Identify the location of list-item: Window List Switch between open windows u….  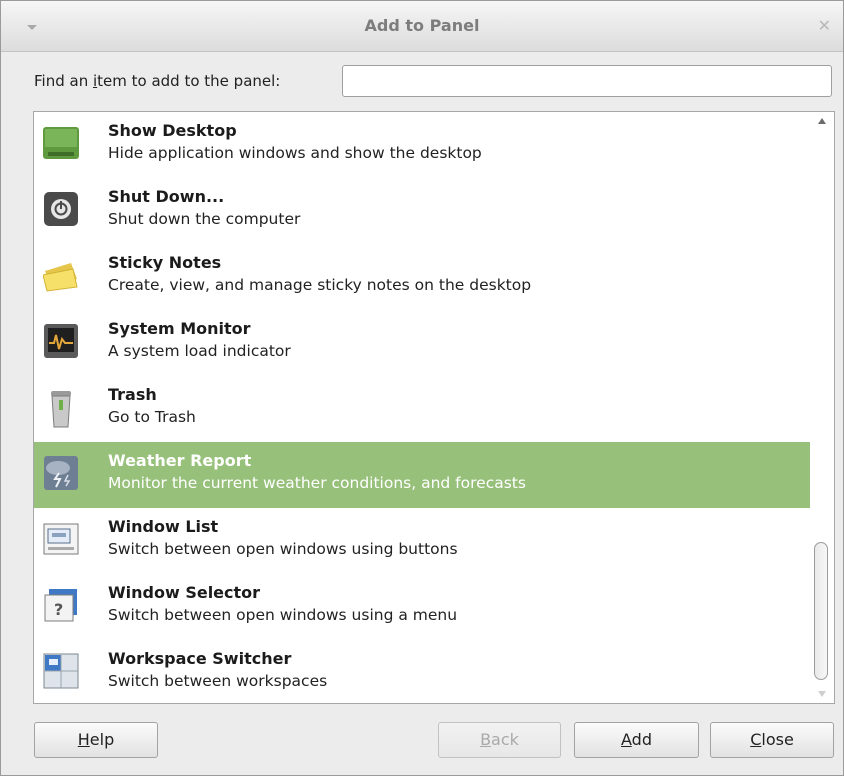
(422, 541).